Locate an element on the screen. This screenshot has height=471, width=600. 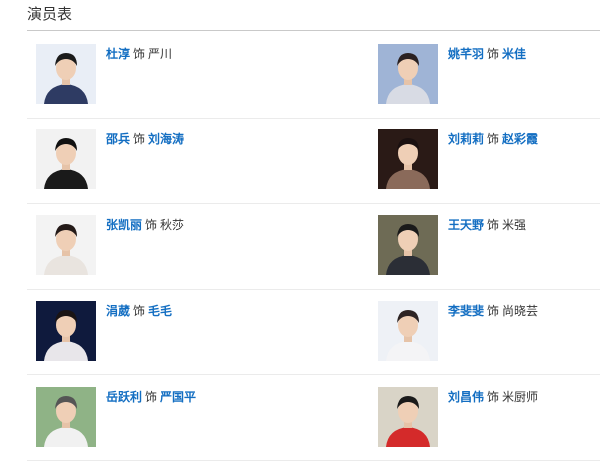
section-title: 演员表 is located at coordinates (50, 14).